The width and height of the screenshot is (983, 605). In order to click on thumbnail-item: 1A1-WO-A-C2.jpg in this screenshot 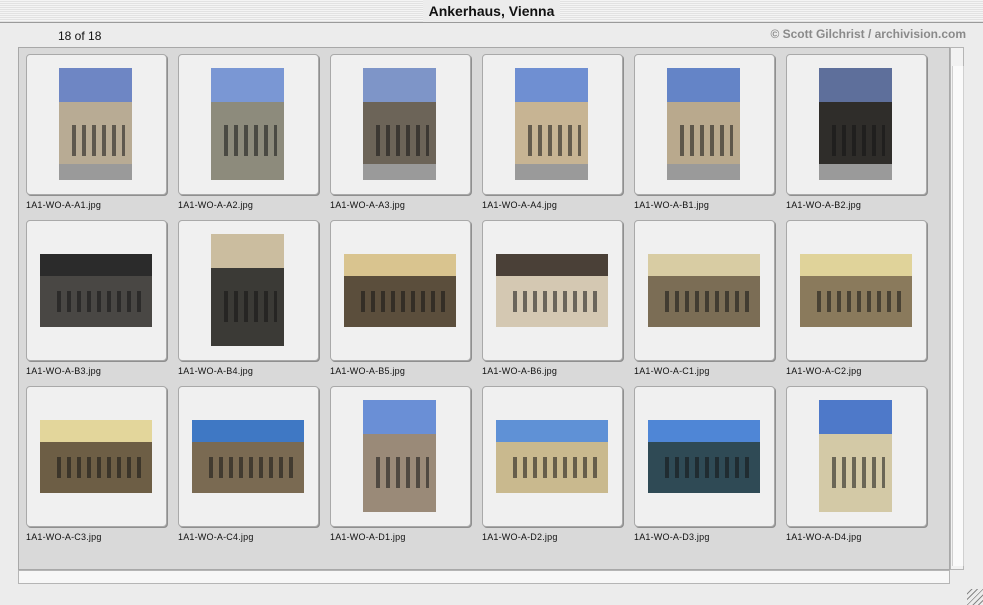, I will do `click(858, 298)`.